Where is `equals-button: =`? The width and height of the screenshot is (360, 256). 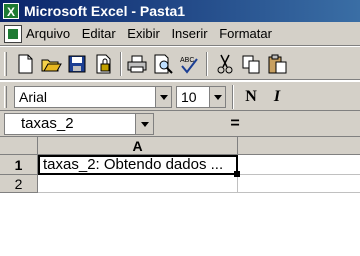
equals-button: = is located at coordinates (235, 124).